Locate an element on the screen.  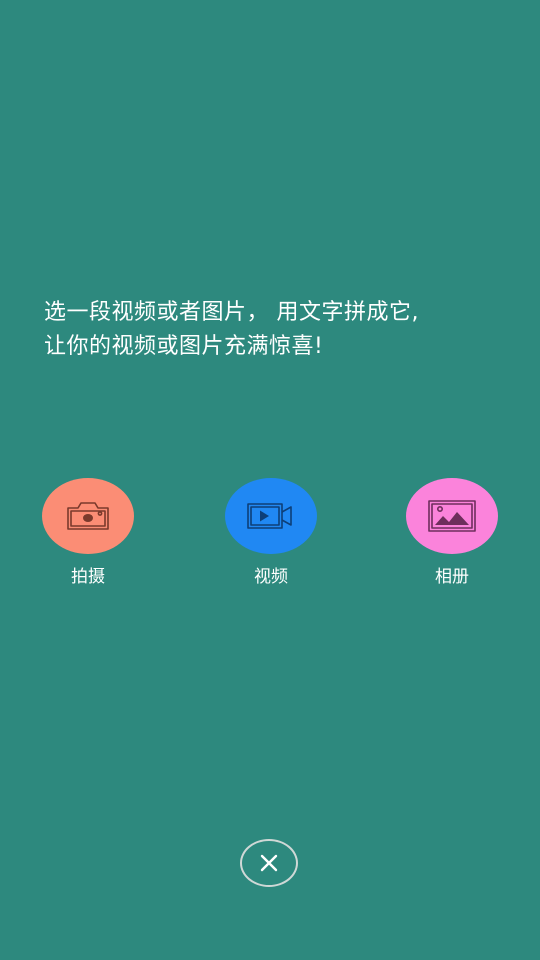
shoot-label: 拍摄 is located at coordinates (88, 577).